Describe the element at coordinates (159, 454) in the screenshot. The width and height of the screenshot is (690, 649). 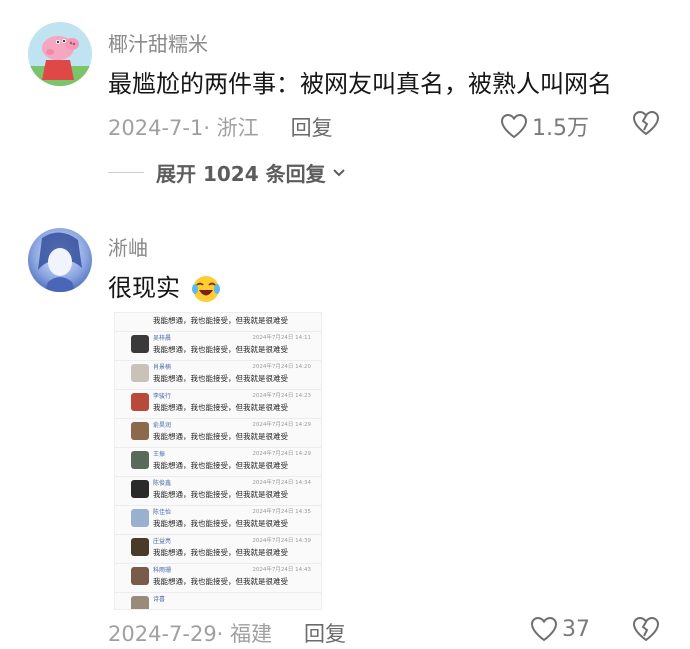
I see `attachment-name: 王振` at that location.